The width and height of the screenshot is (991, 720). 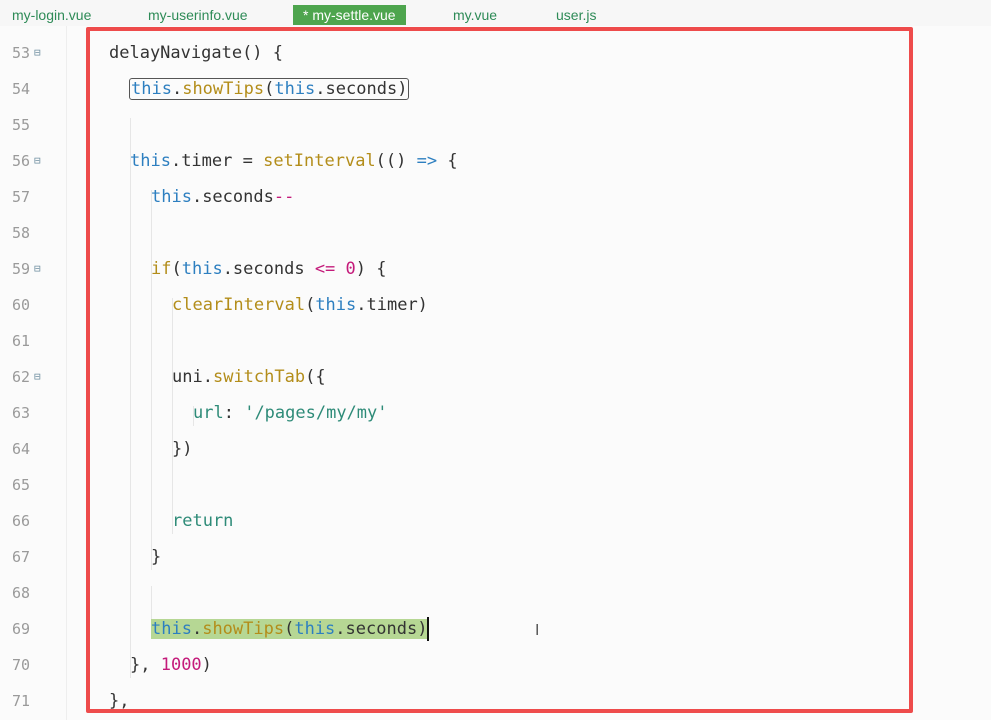 I want to click on code-line-66: return, so click(x=202, y=521).